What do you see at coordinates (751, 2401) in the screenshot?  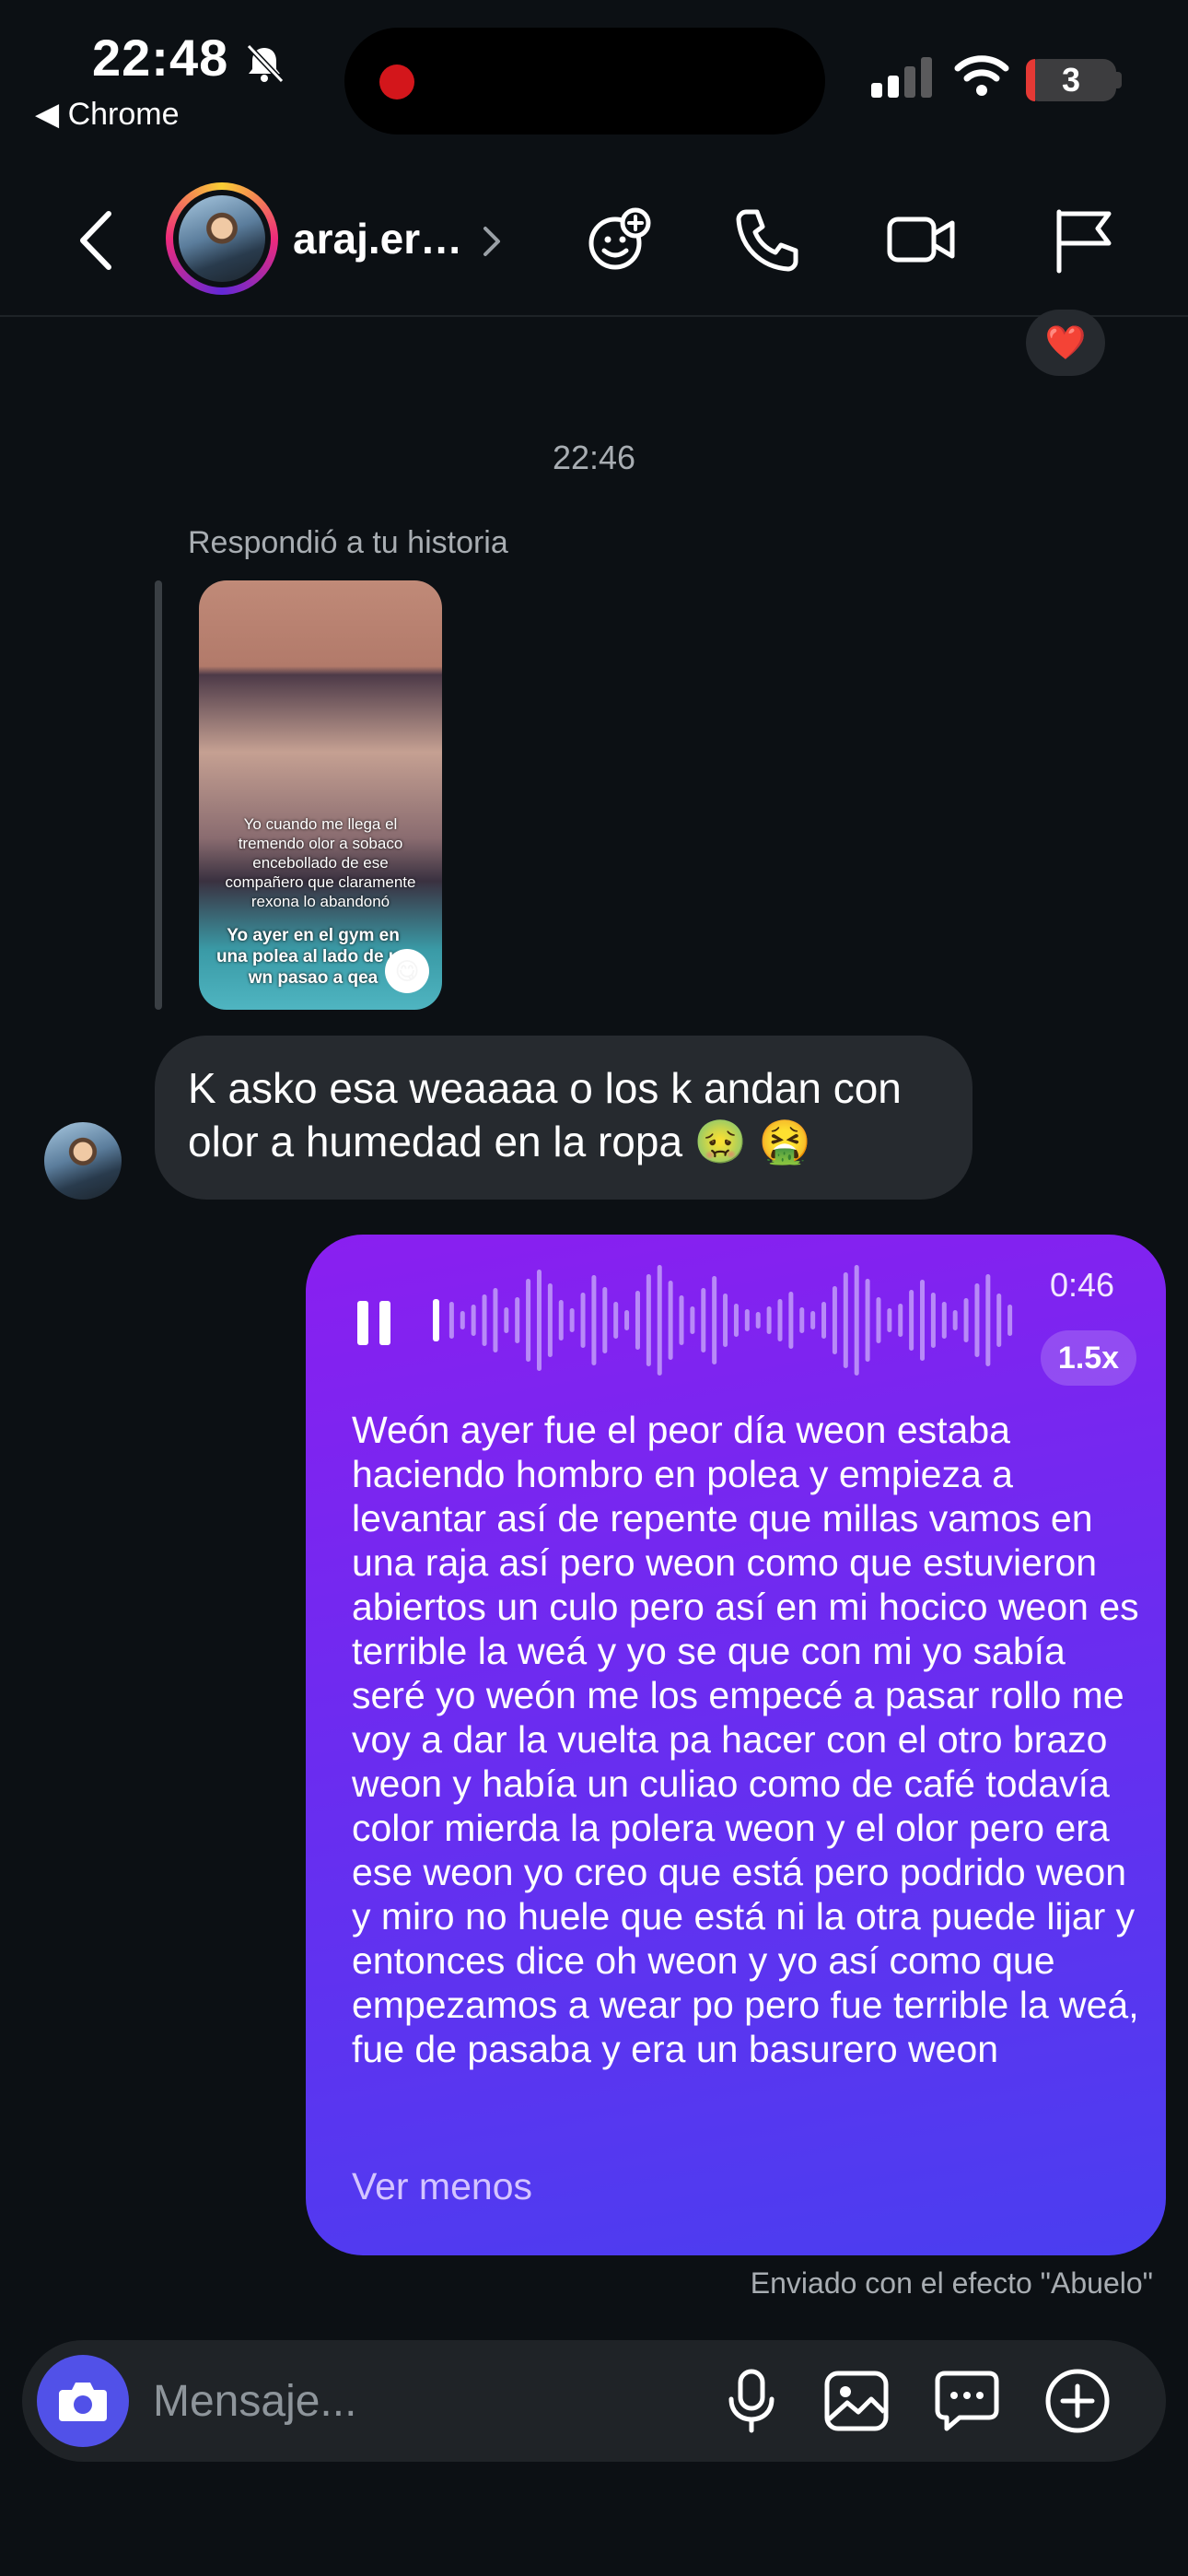 I see `microphone-icon` at bounding box center [751, 2401].